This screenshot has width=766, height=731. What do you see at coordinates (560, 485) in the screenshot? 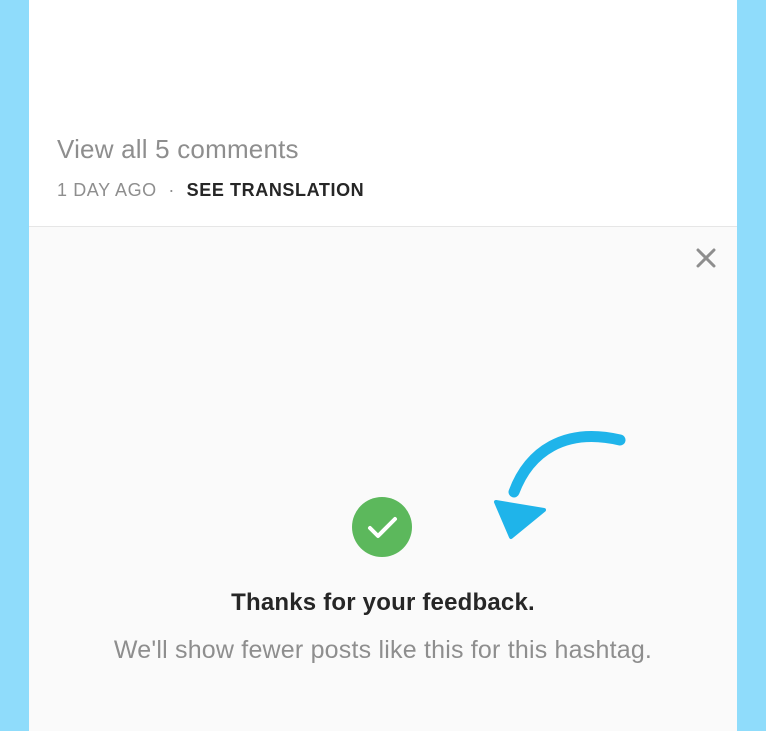
I see `curved-arrow-annotation-icon` at bounding box center [560, 485].